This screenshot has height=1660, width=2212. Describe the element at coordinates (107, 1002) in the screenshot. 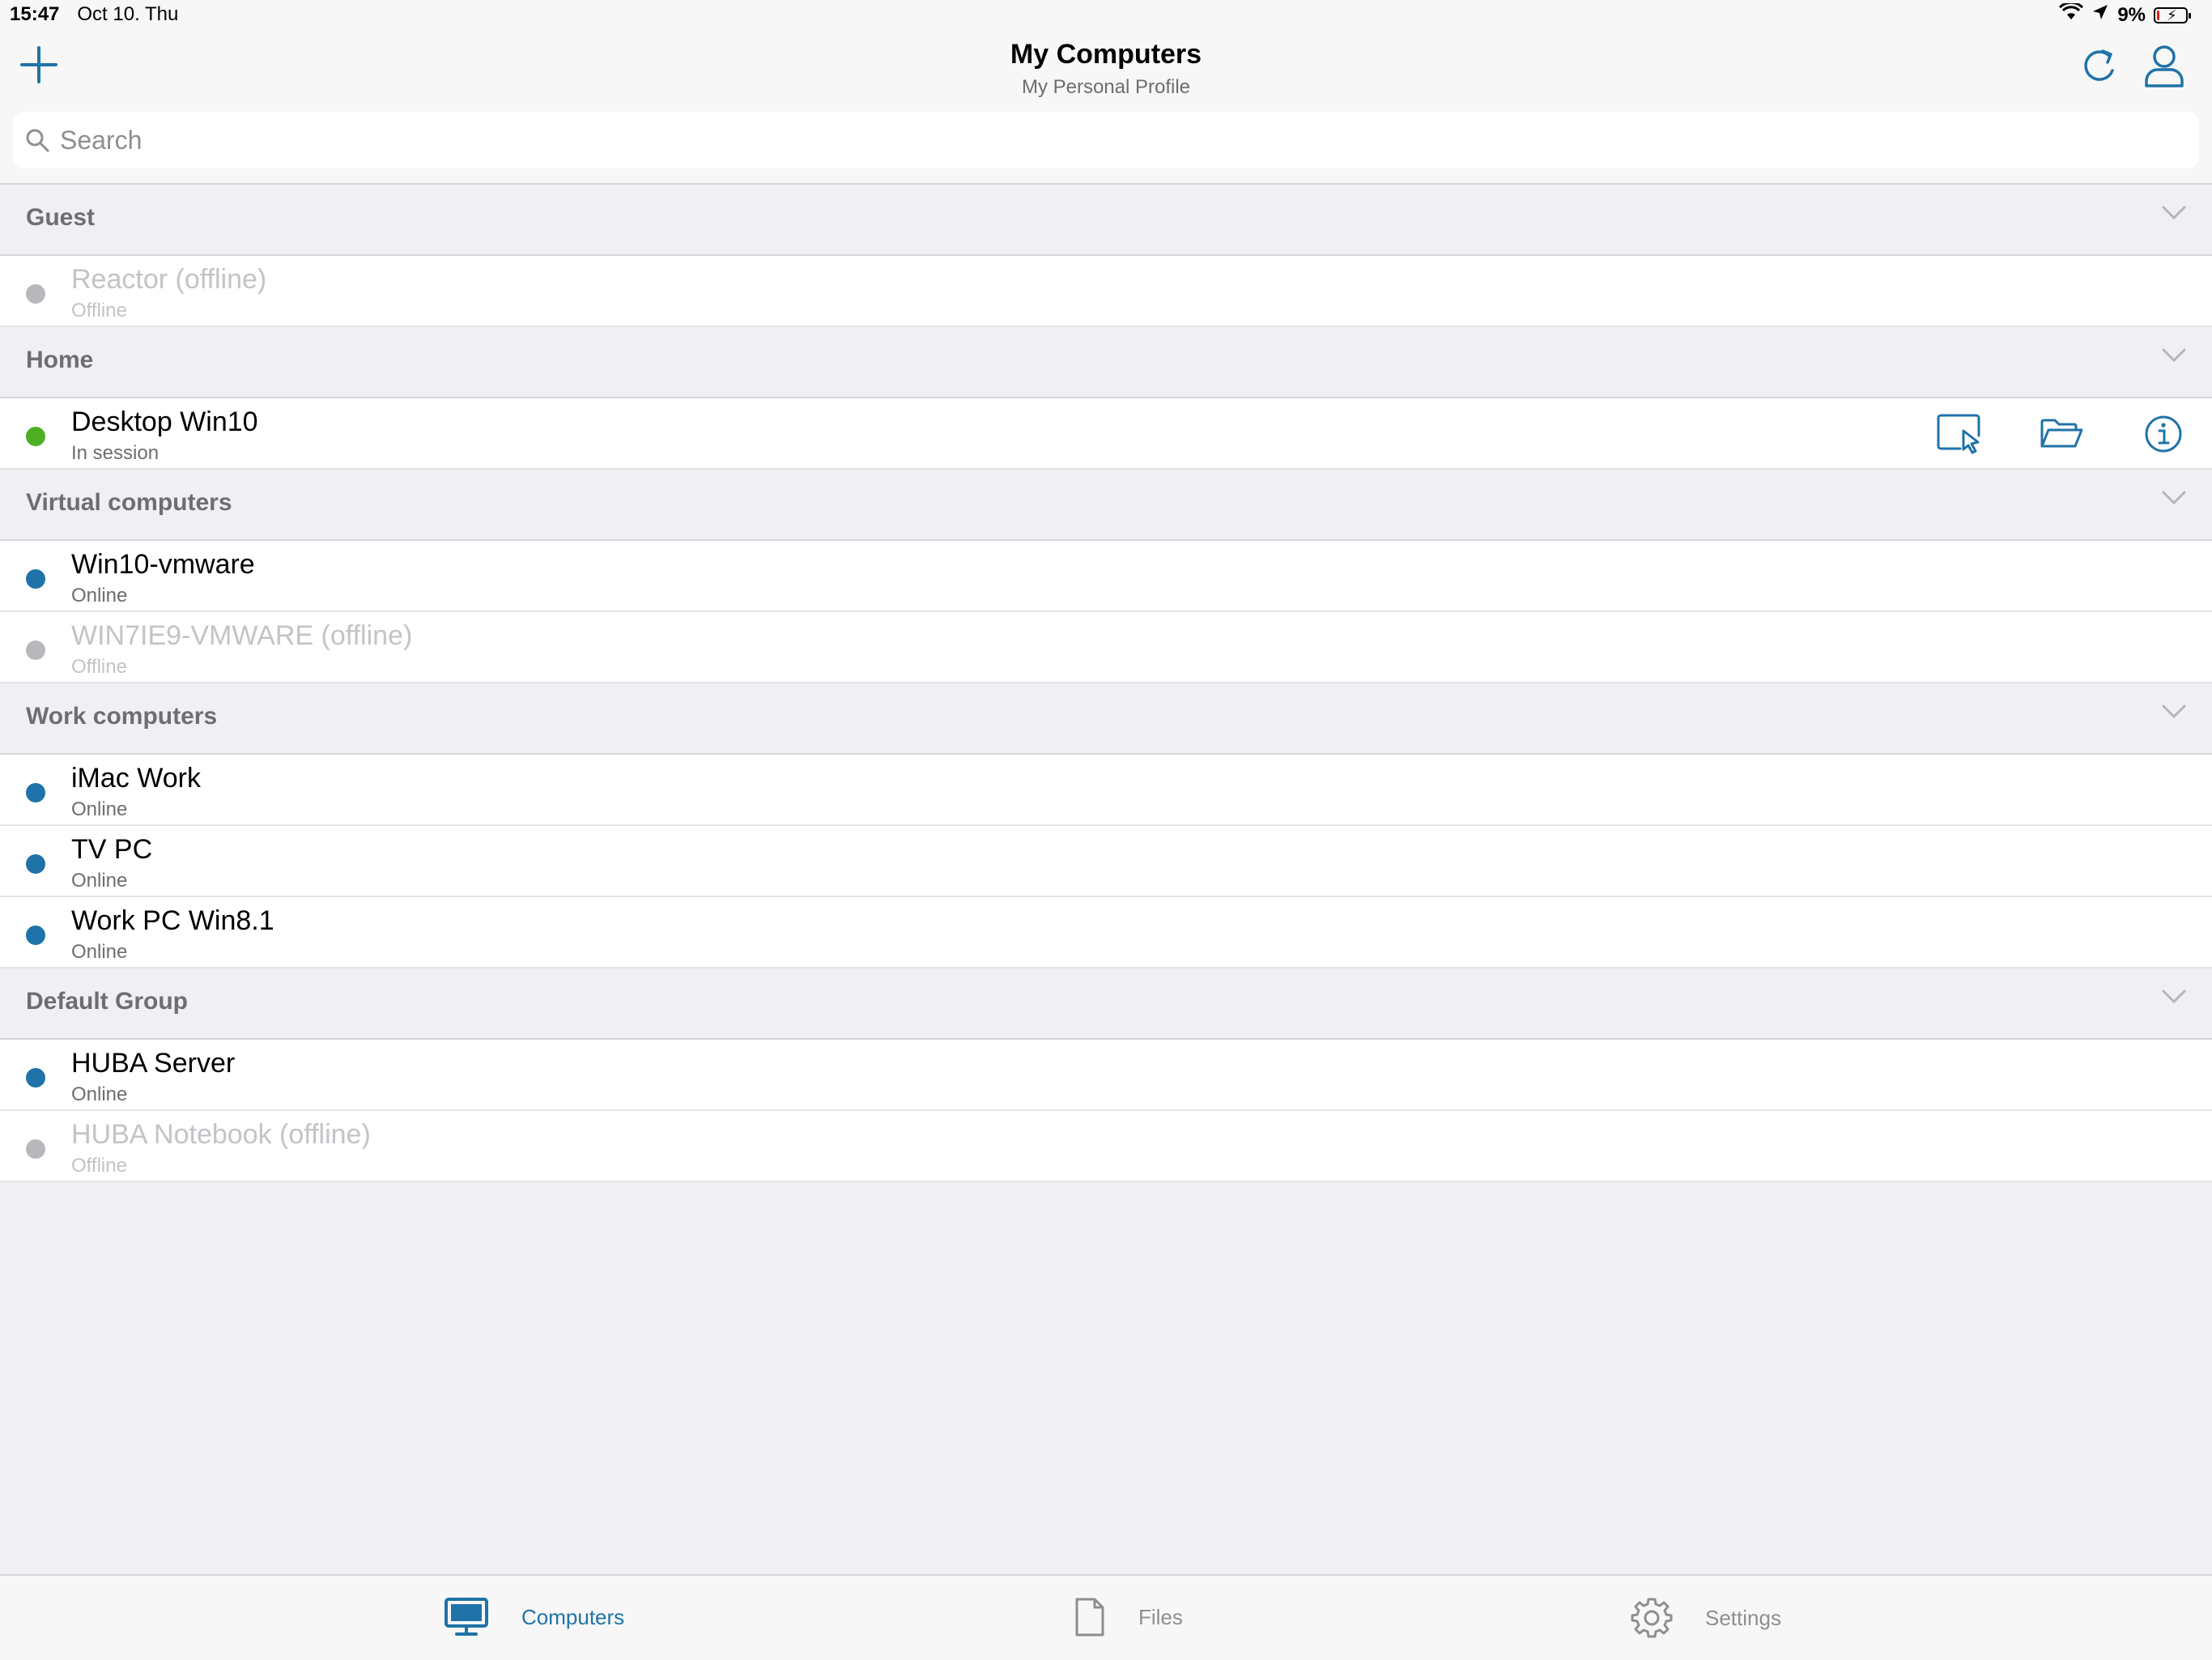

I see `group-label: Default Group` at that location.